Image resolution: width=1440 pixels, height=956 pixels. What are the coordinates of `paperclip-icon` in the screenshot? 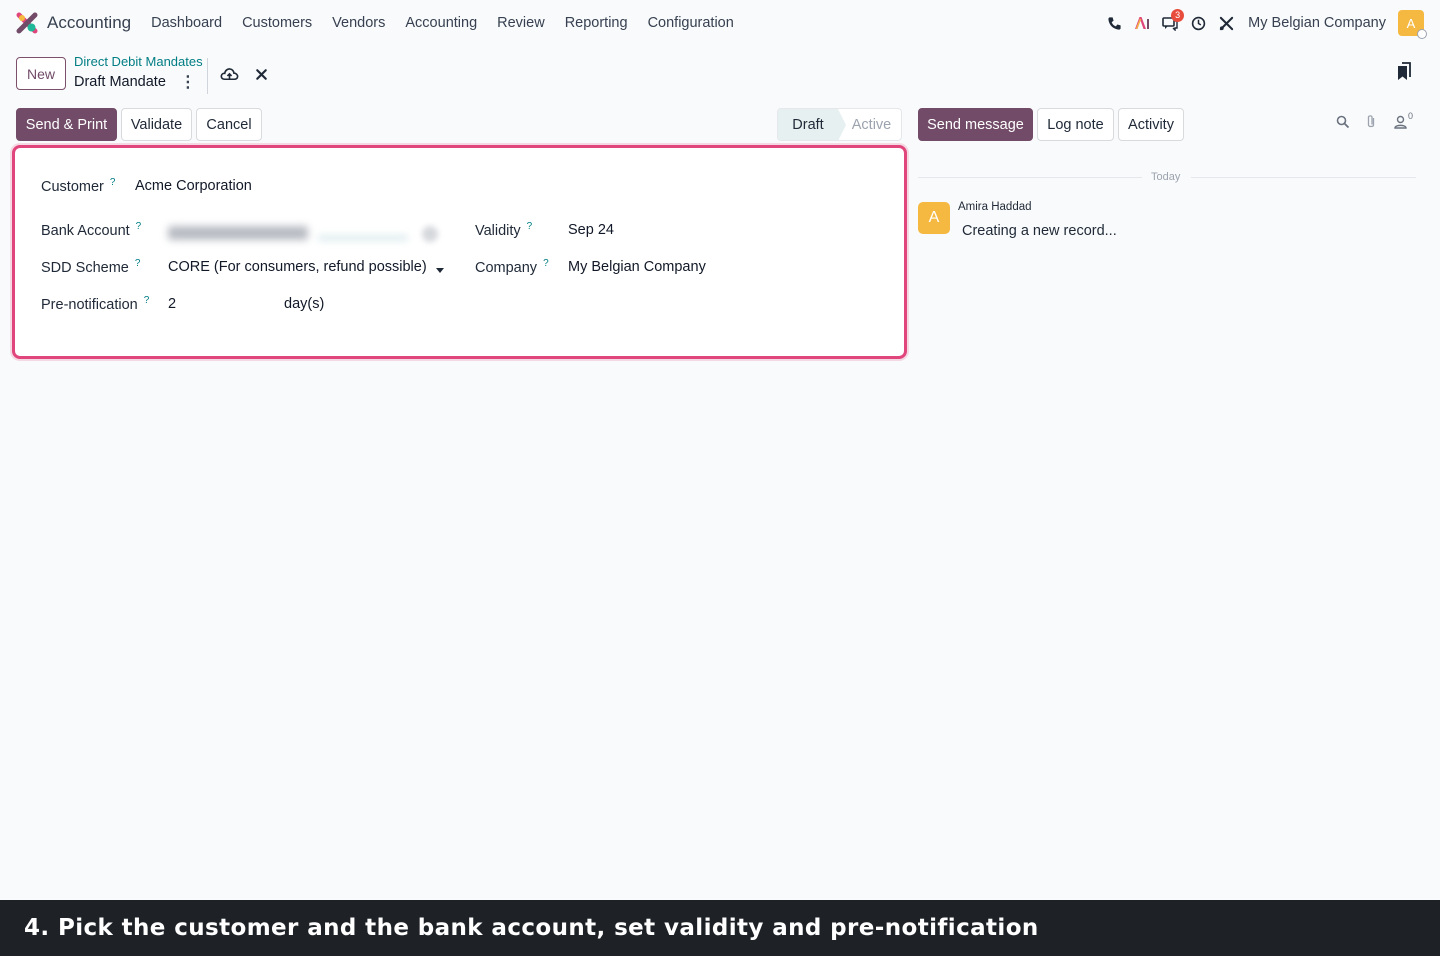 It's located at (1374, 121).